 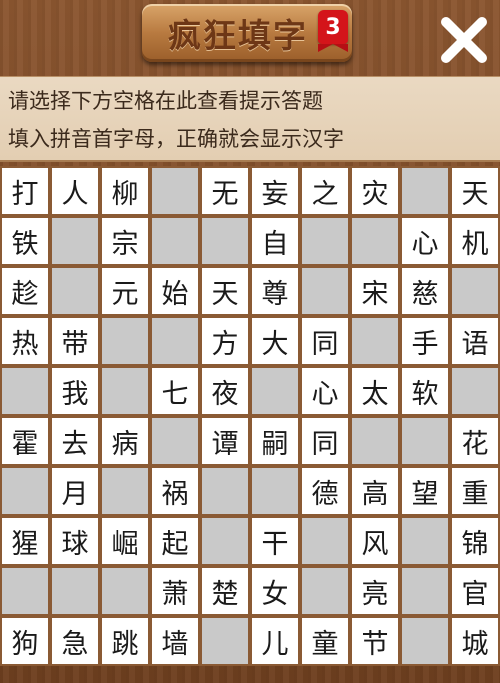 What do you see at coordinates (125, 541) in the screenshot?
I see `grid-cell-filled: 崛` at bounding box center [125, 541].